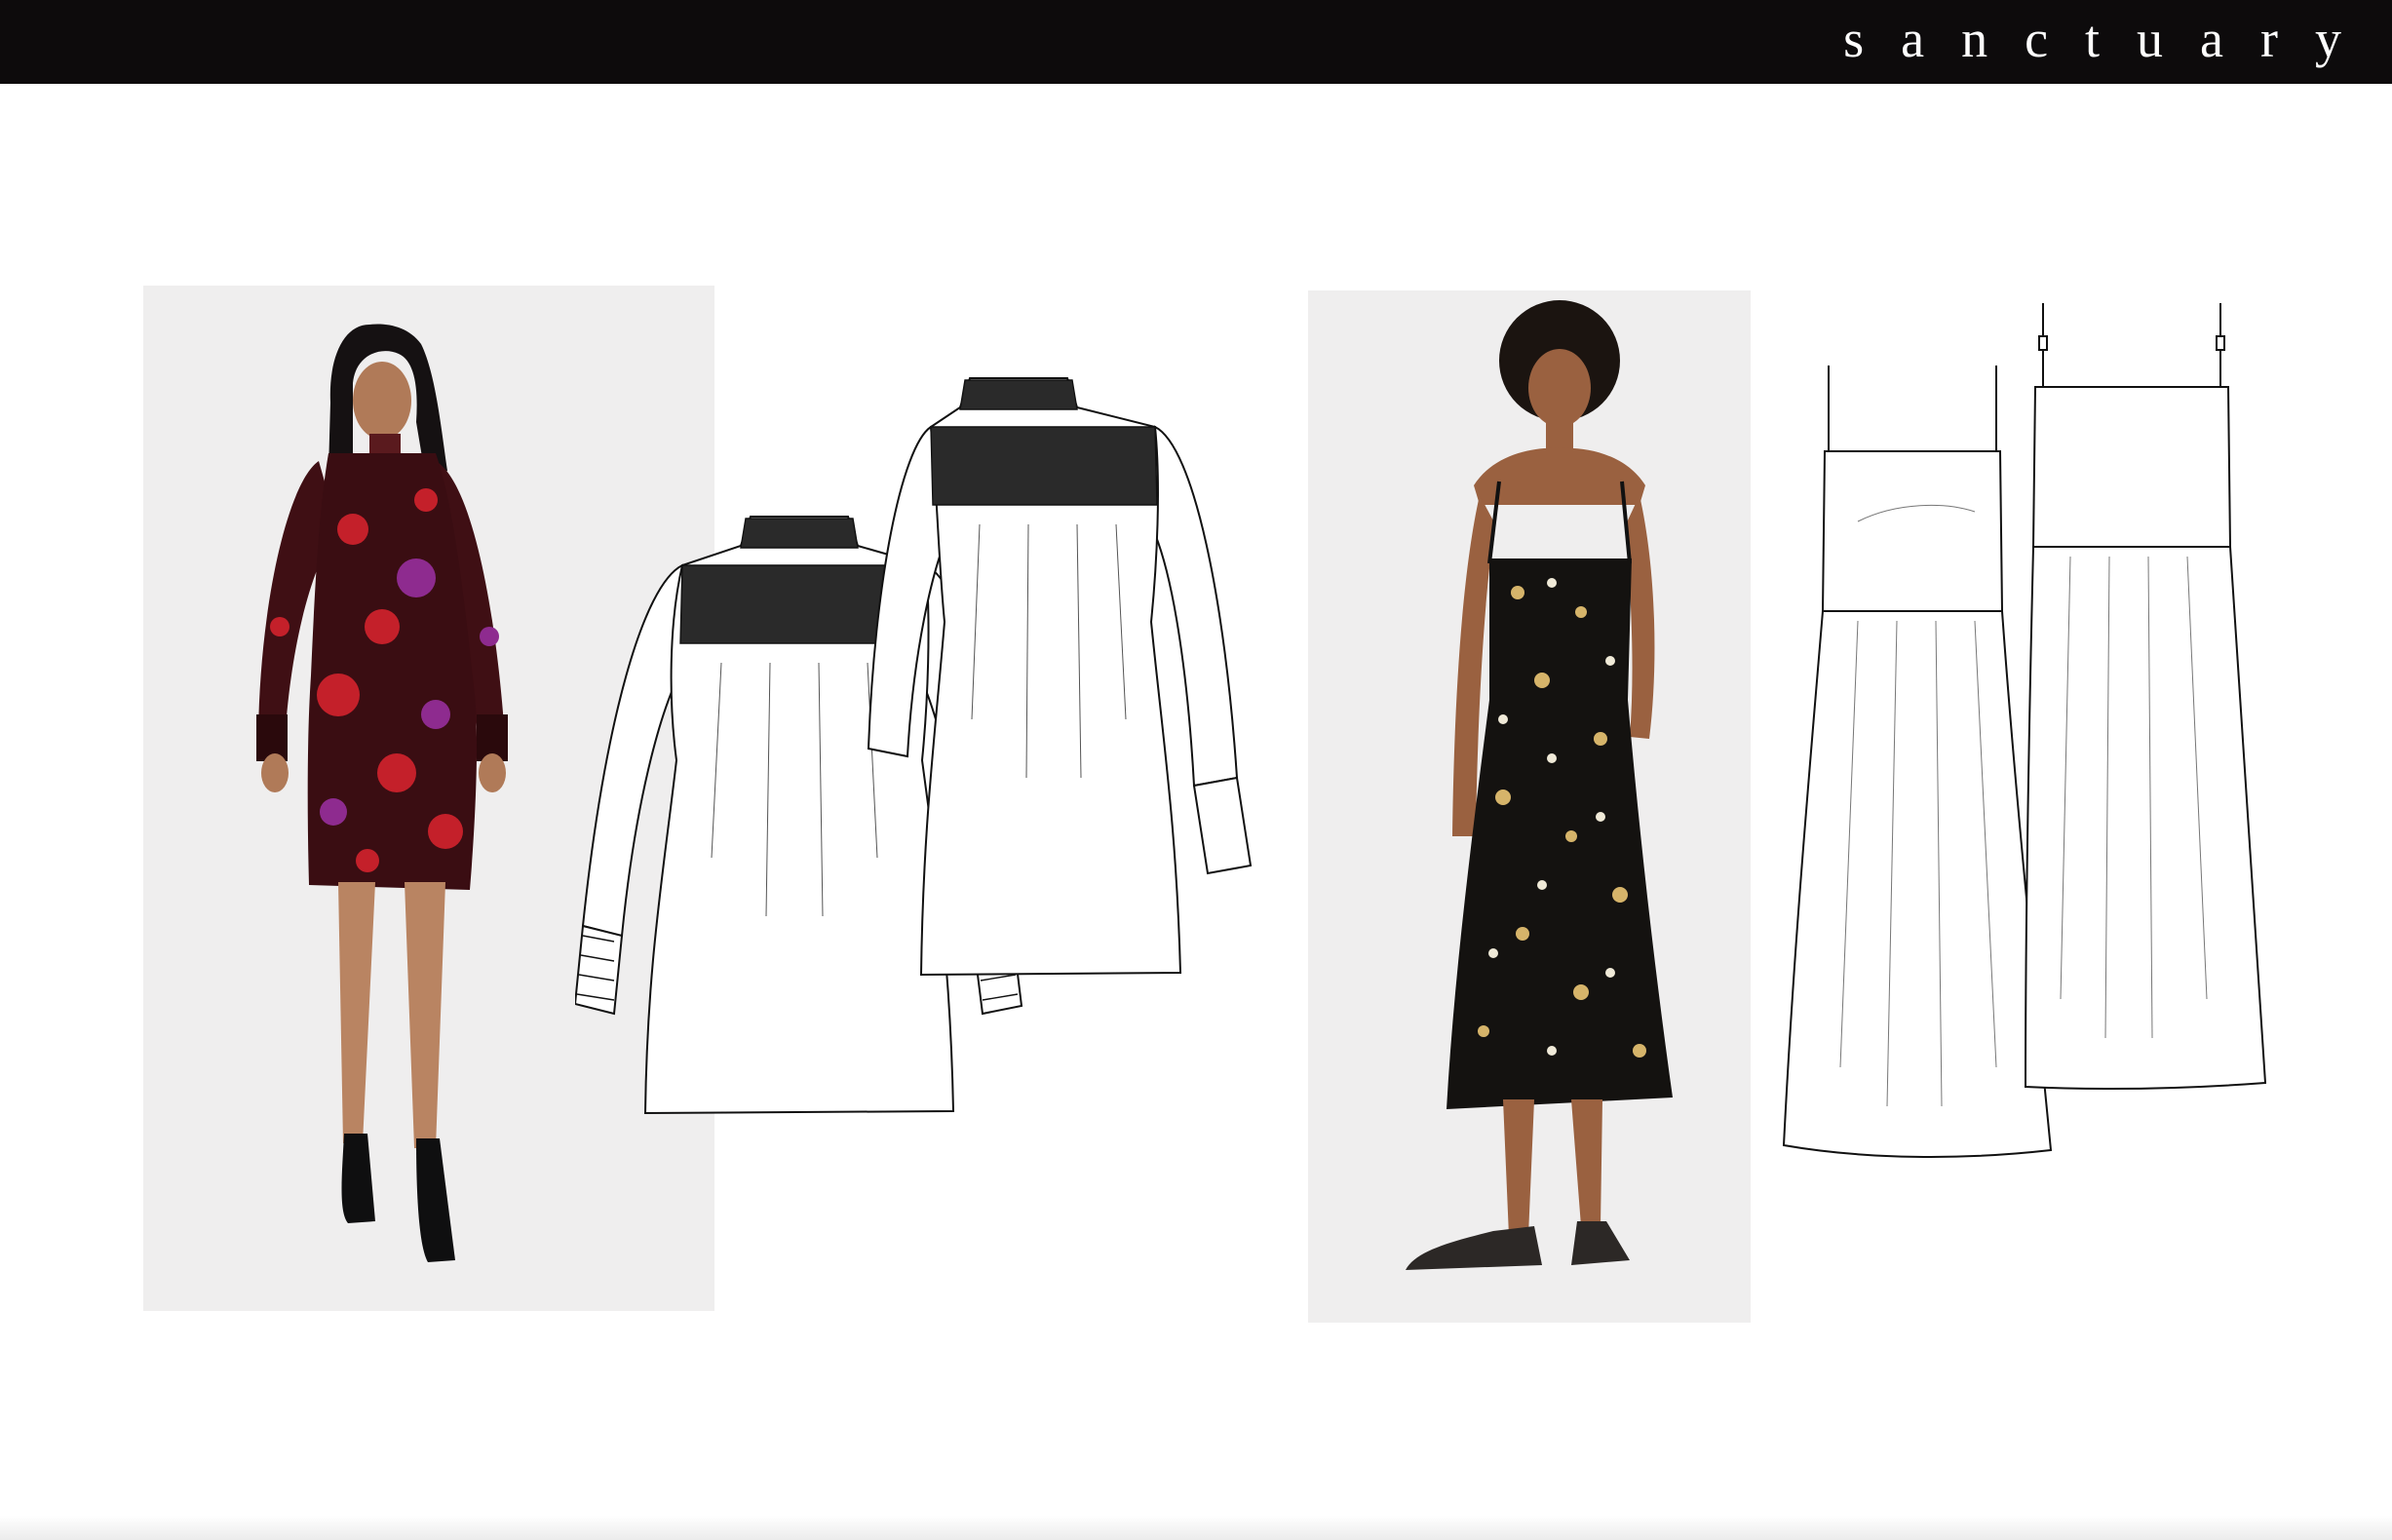  What do you see at coordinates (2145, 697) in the screenshot?
I see `technical-sketch-slip-dress-back` at bounding box center [2145, 697].